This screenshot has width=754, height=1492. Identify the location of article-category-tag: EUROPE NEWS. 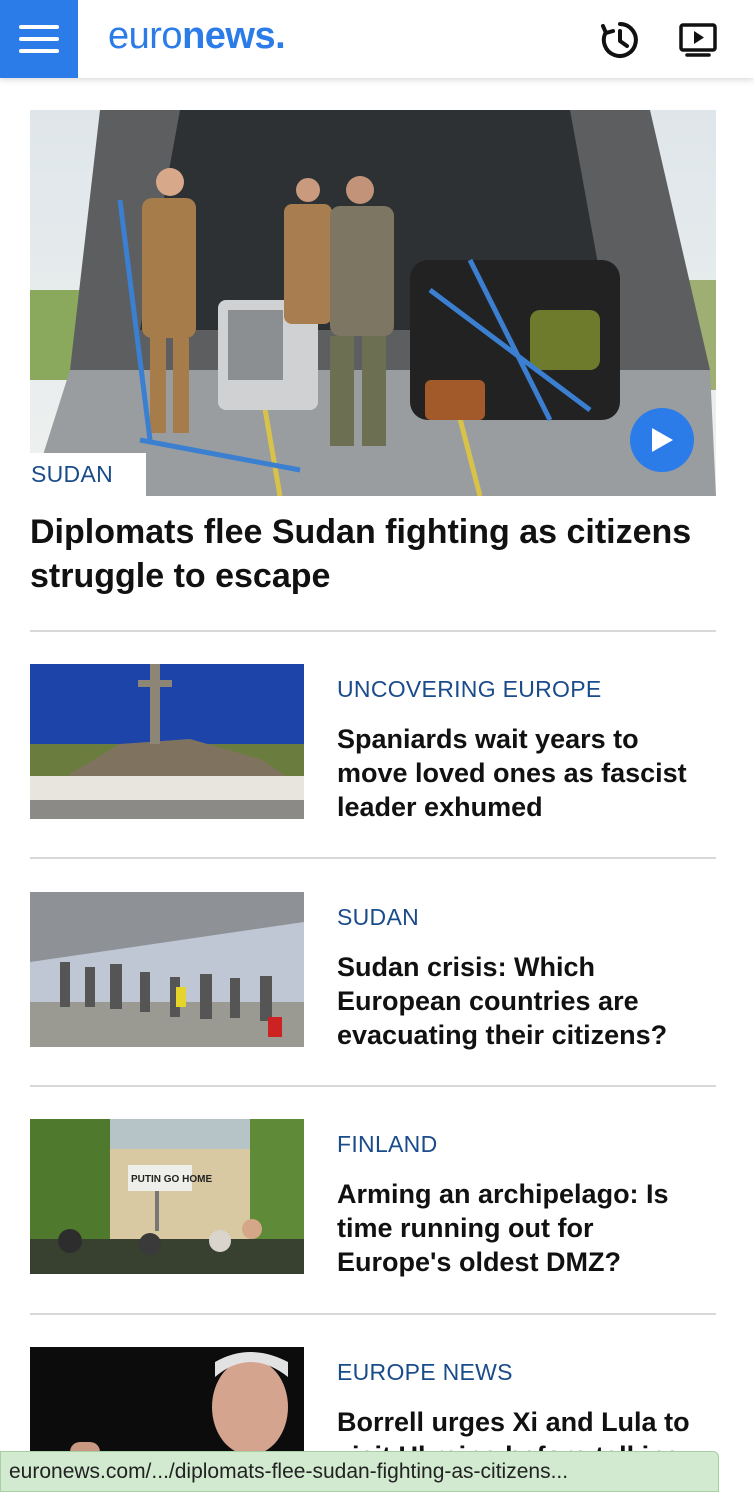
(425, 1372).